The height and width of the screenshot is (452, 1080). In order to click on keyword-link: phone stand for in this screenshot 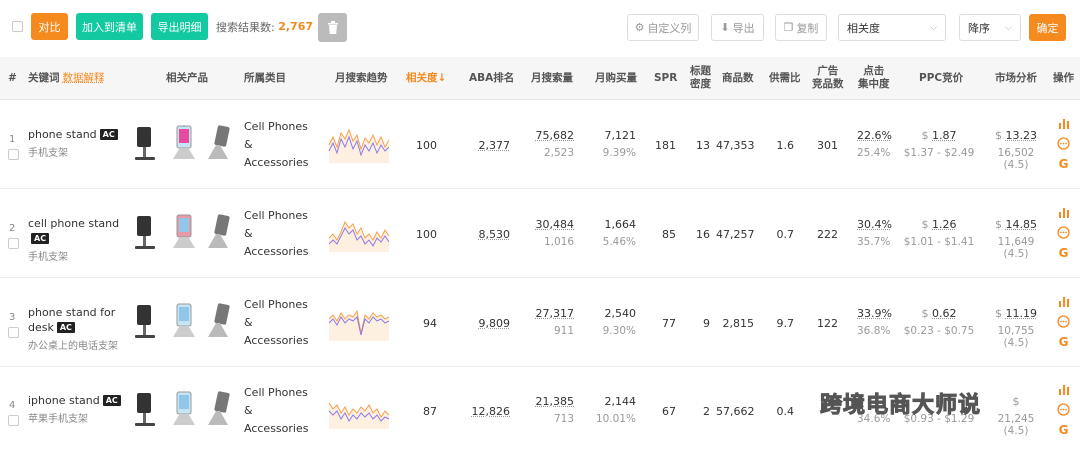, I will do `click(78, 312)`.